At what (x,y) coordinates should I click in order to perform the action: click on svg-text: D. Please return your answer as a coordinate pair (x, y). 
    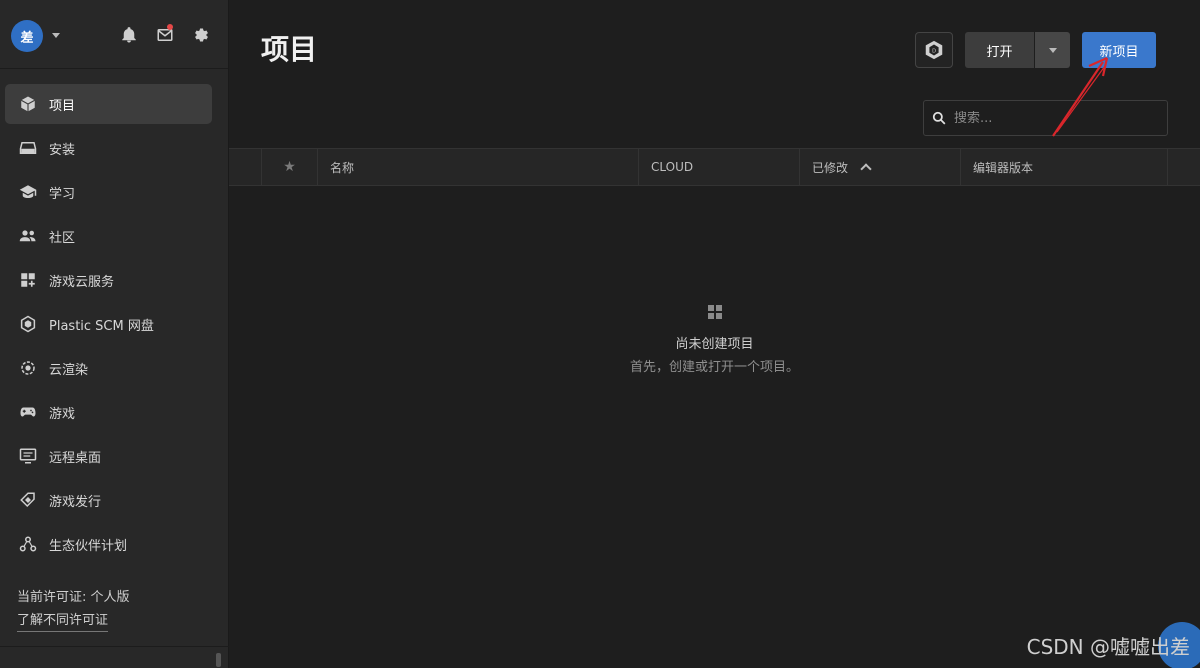
    Looking at the image, I should click on (934, 51).